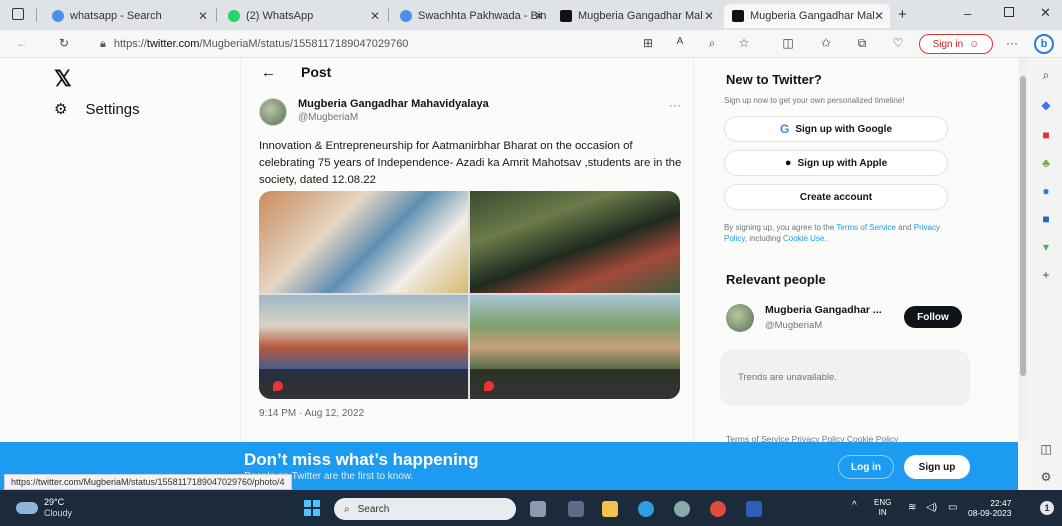 This screenshot has width=1062, height=526. What do you see at coordinates (54, 502) in the screenshot?
I see `weather-temperature: 29°C` at bounding box center [54, 502].